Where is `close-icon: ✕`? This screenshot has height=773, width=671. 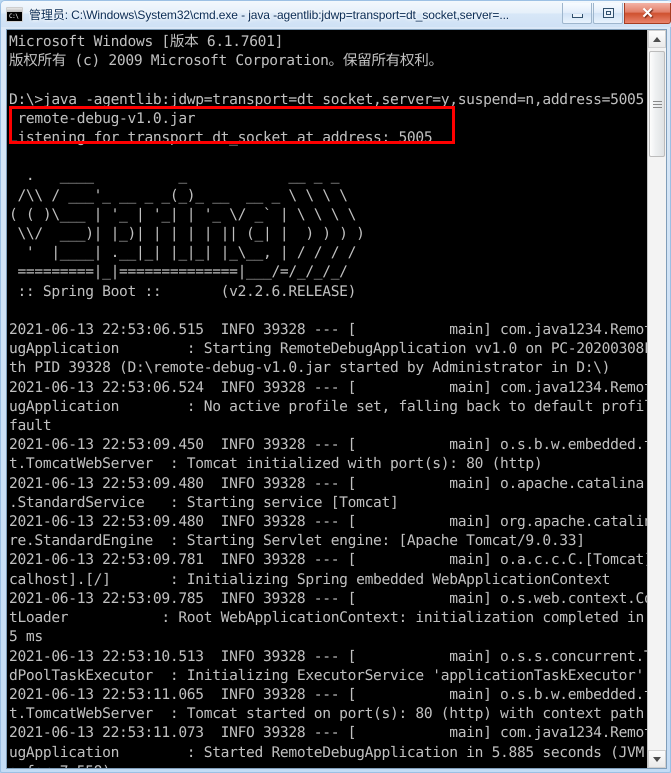
close-icon: ✕ is located at coordinates (647, 13).